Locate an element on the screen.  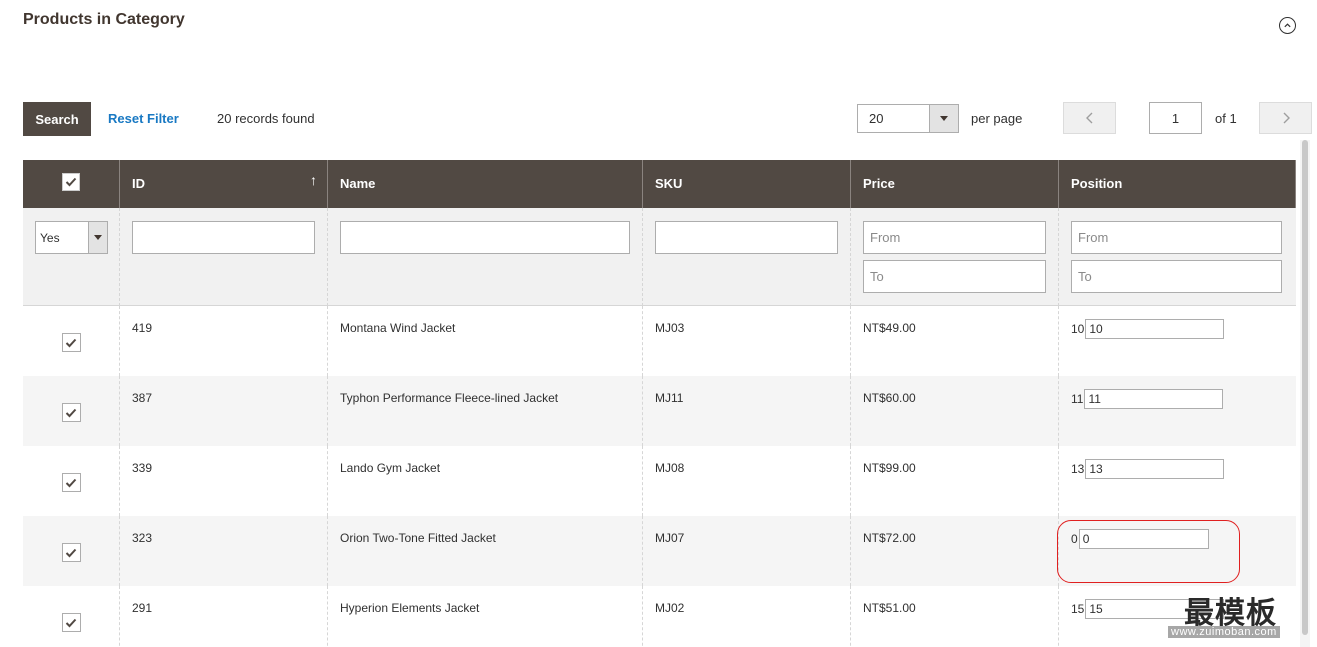
vertical-scrollbar is located at coordinates (1305, 393).